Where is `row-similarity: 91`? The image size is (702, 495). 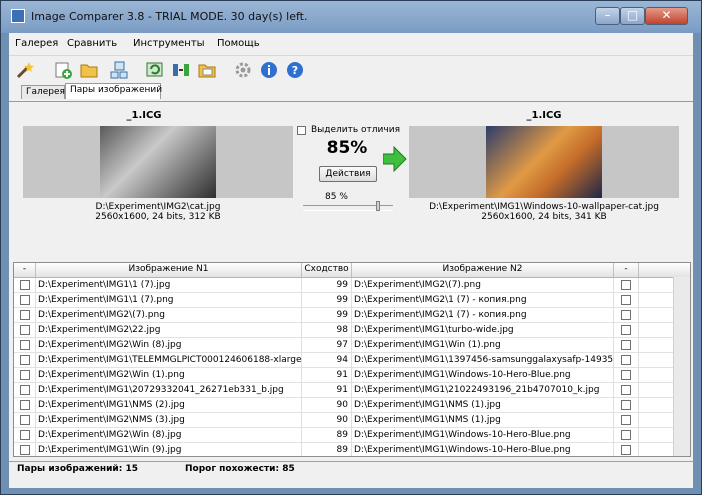
row-similarity: 91 is located at coordinates (327, 390).